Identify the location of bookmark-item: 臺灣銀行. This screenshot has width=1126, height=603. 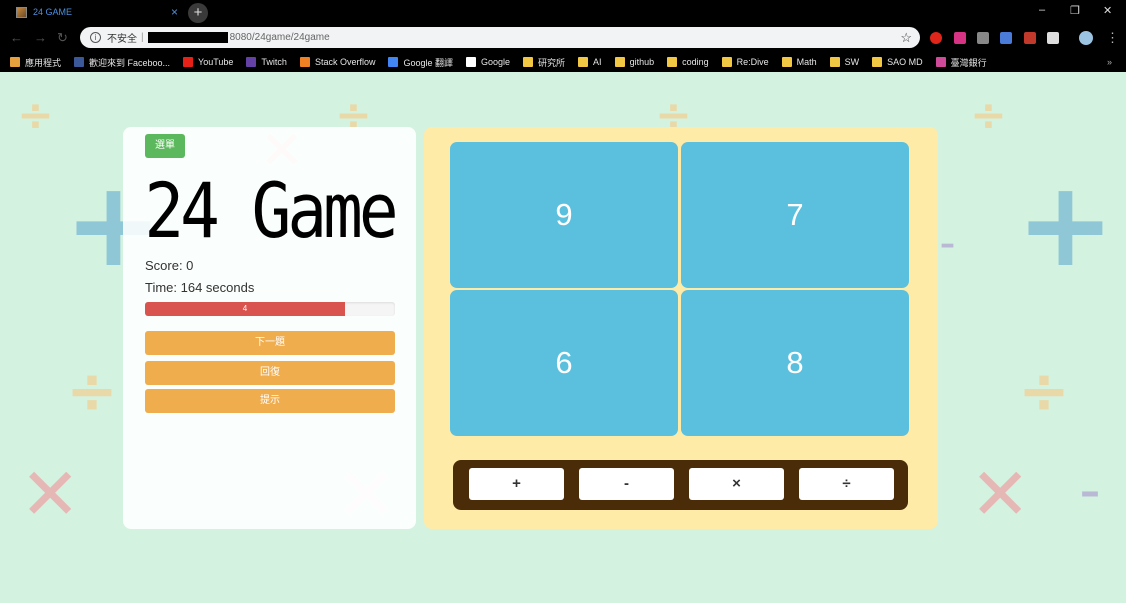
(961, 62).